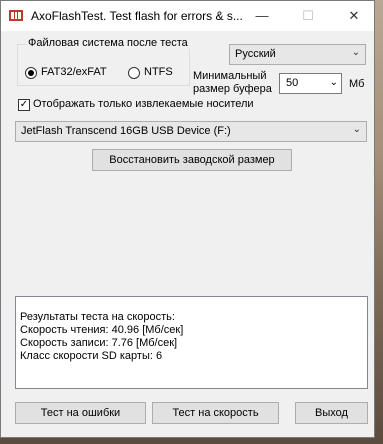  What do you see at coordinates (99, 343) in the screenshot?
I see `results-line: Скорость записи: 7.76 [Мб/сек]` at bounding box center [99, 343].